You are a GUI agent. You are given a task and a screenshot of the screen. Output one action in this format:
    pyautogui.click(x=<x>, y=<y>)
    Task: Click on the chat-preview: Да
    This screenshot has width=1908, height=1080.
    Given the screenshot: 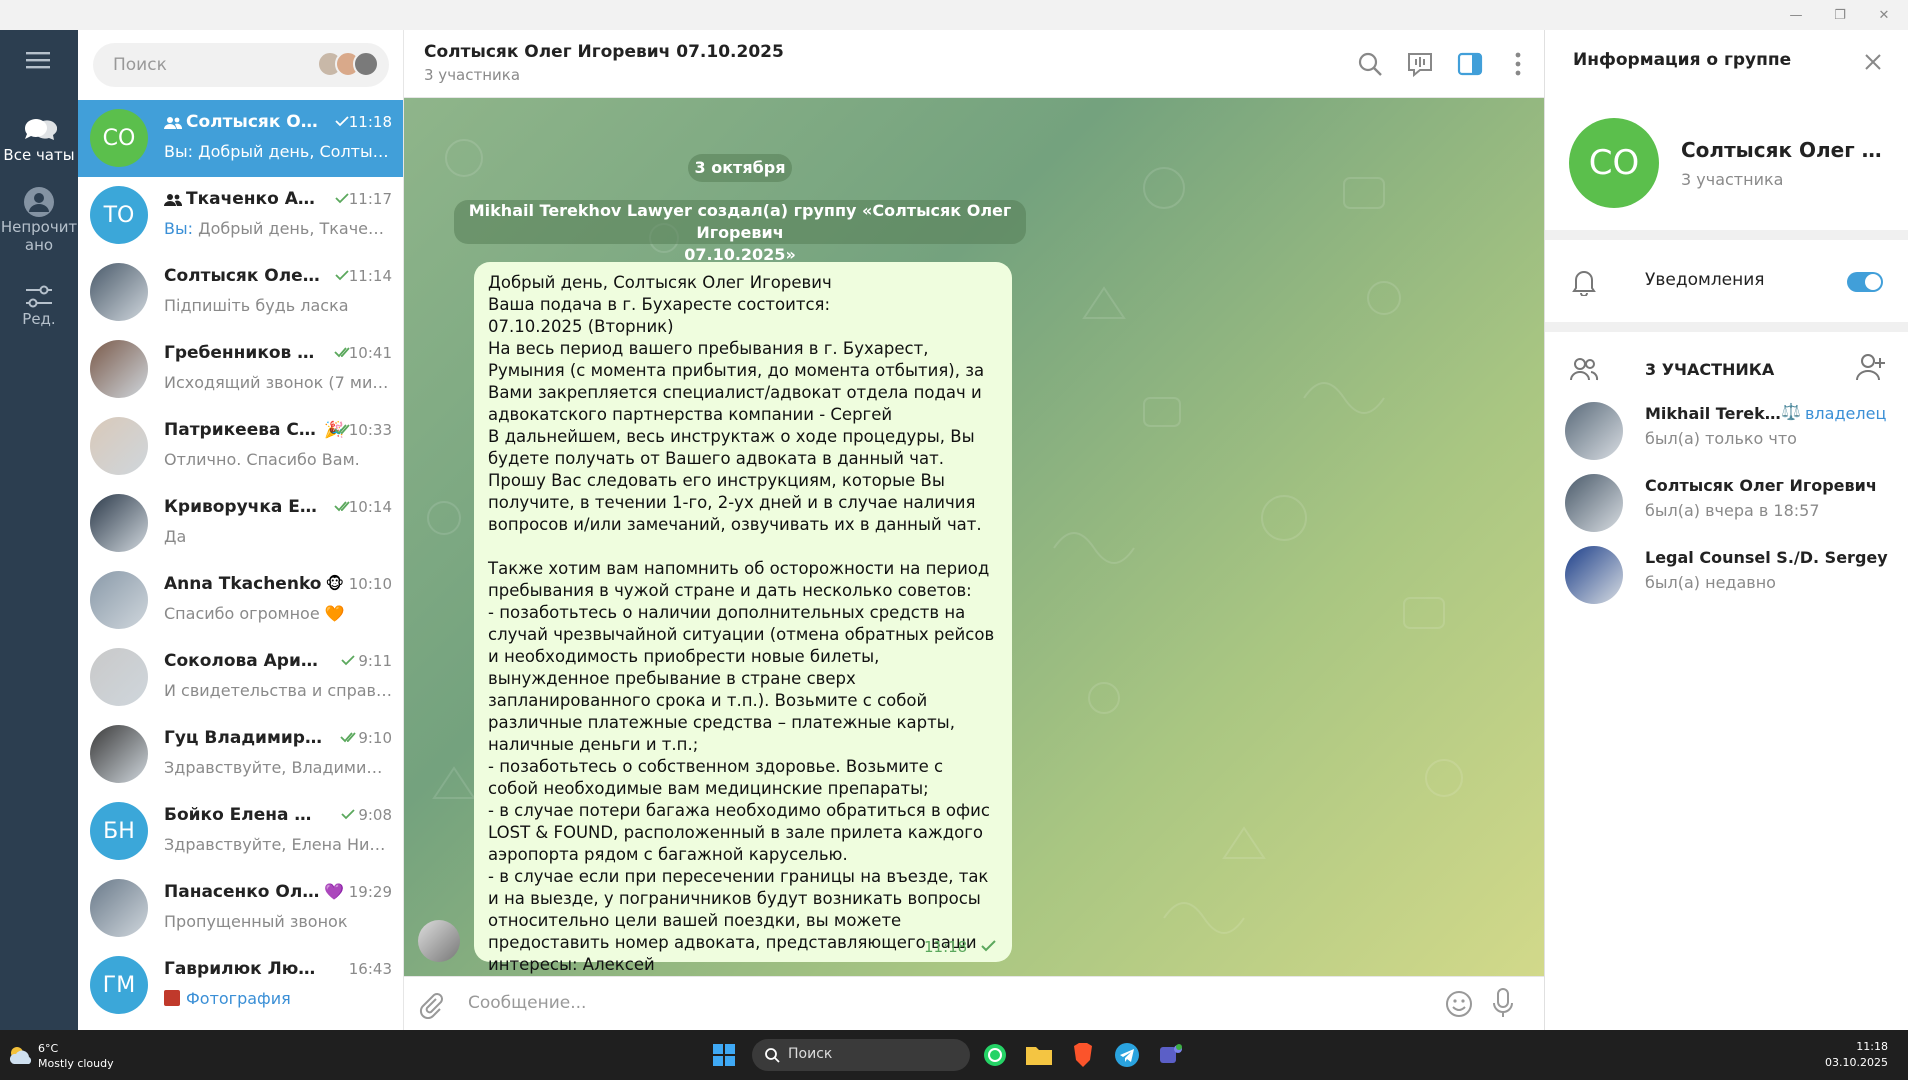 What is the action you would take?
    pyautogui.click(x=278, y=536)
    